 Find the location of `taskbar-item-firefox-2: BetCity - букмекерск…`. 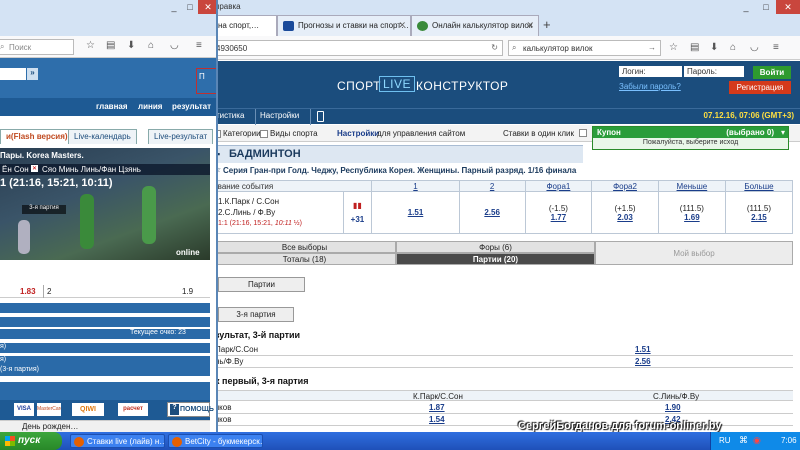

taskbar-item-firefox-2: BetCity - букмекерск… is located at coordinates (215, 441).